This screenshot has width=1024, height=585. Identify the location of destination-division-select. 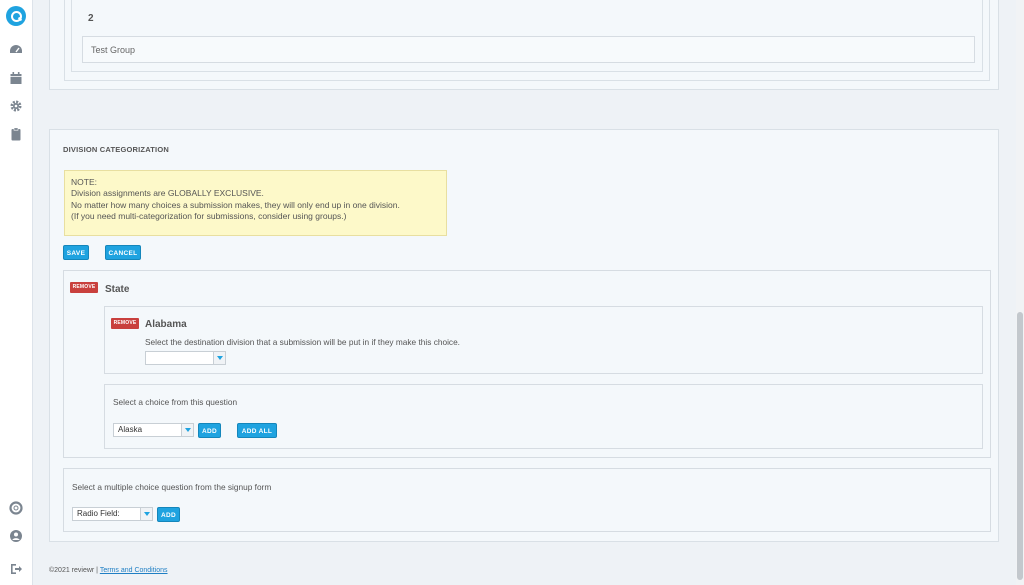
(185, 358).